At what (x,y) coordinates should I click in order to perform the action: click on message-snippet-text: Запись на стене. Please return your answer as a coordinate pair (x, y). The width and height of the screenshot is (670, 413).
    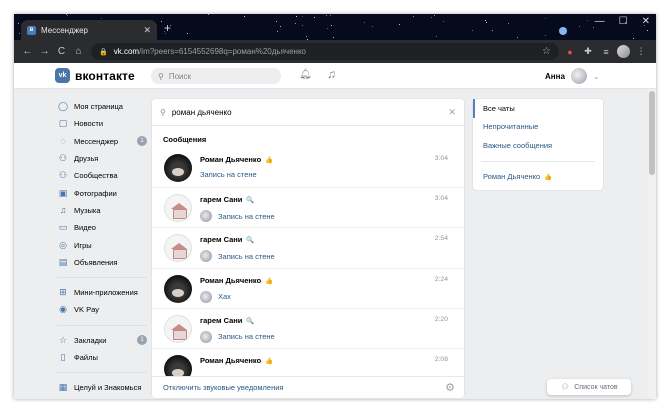
    Looking at the image, I should click on (246, 256).